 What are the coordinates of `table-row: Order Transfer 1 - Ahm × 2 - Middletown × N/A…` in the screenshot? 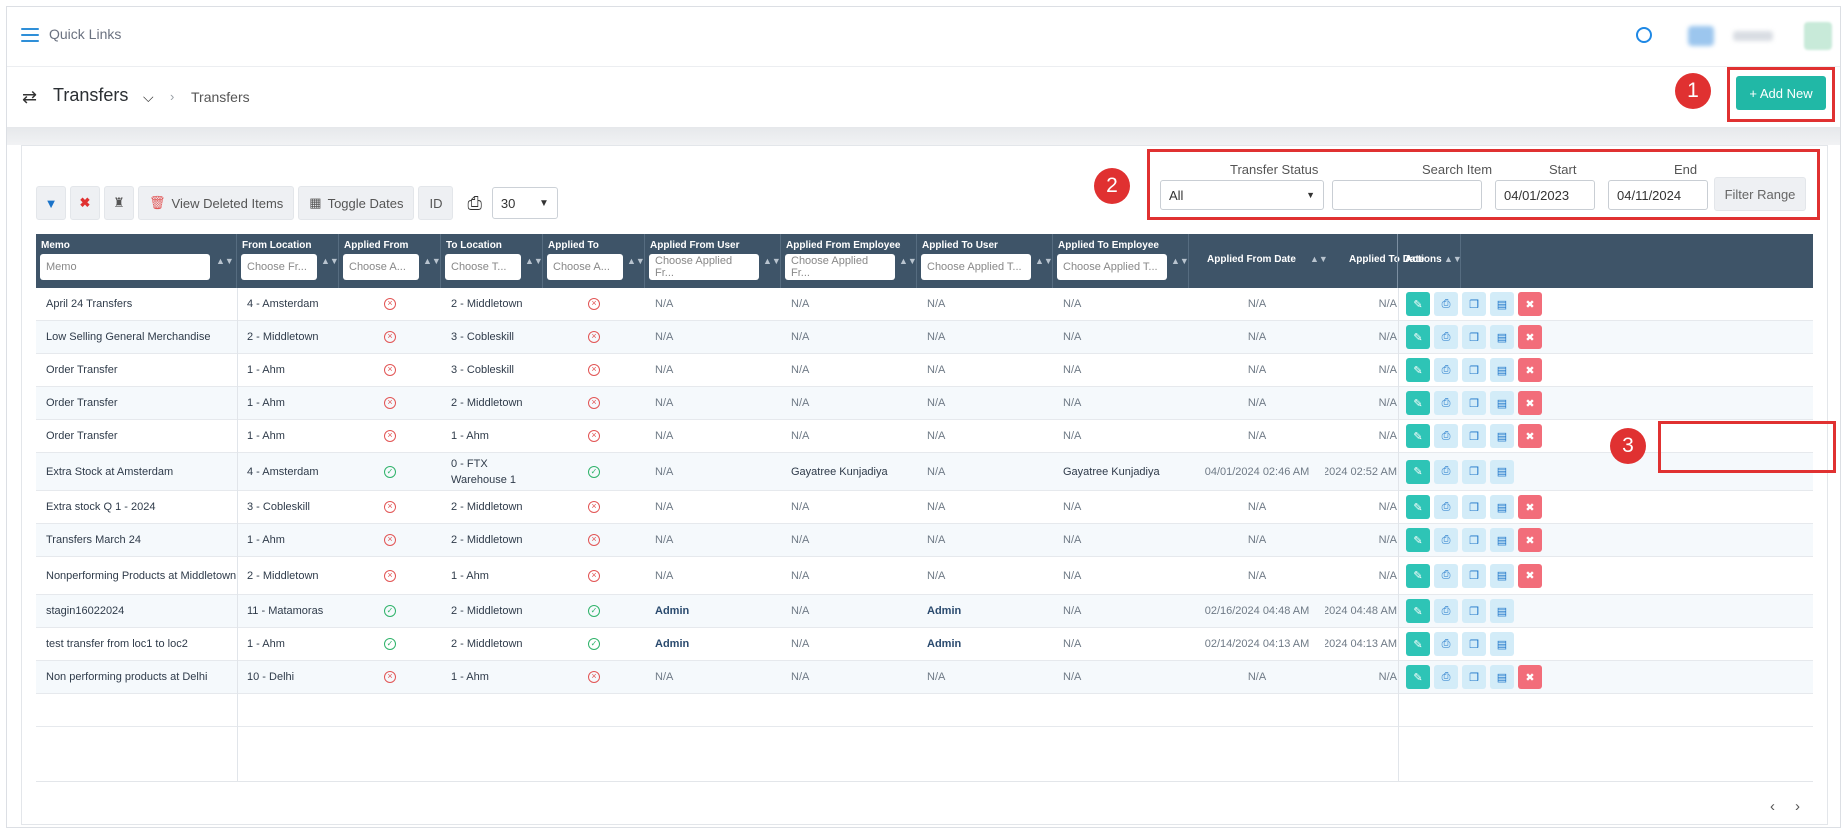 It's located at (924, 403).